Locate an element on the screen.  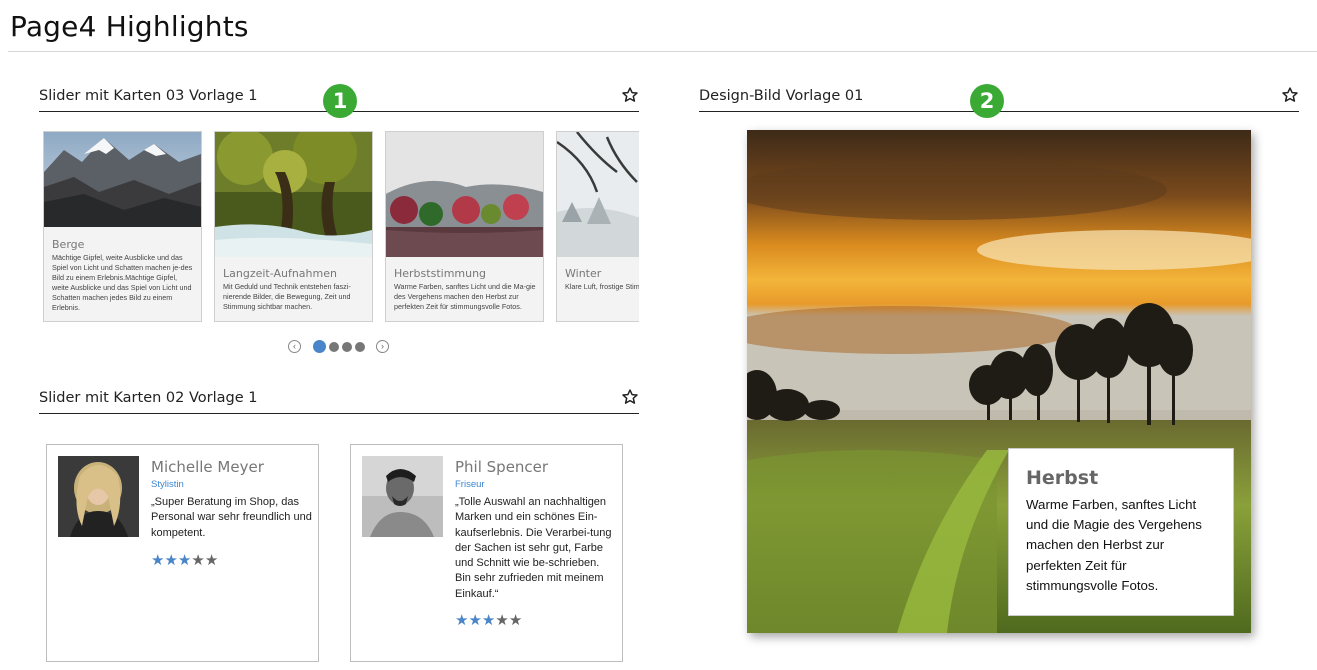
section-title: Design-Bild Vorlage 01 is located at coordinates (781, 96).